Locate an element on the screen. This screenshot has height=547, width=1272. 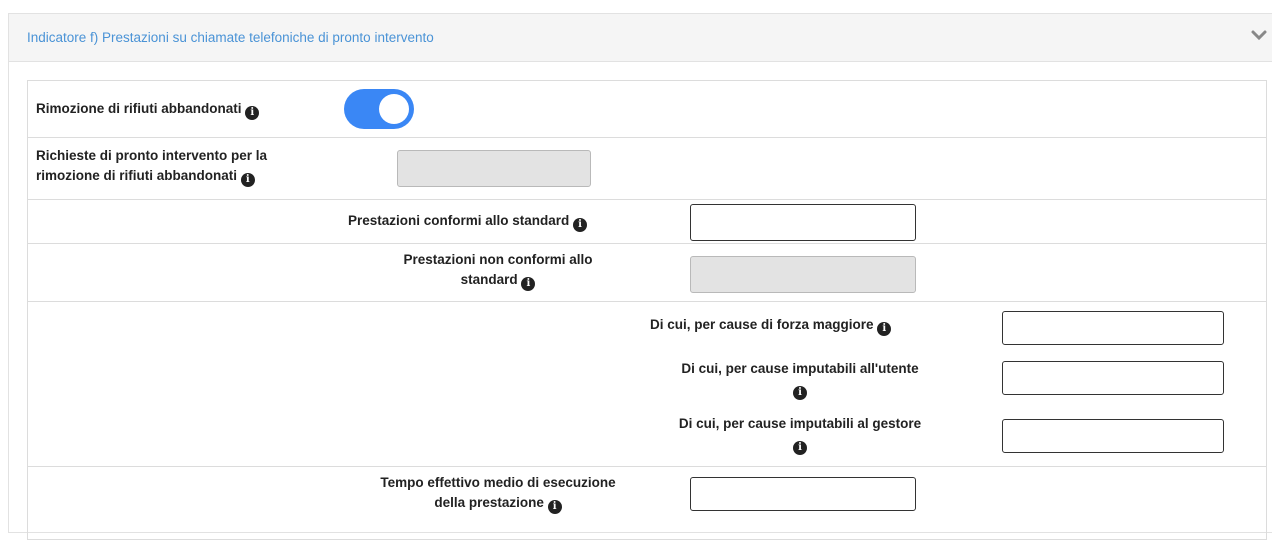
utente-input is located at coordinates (1113, 378).